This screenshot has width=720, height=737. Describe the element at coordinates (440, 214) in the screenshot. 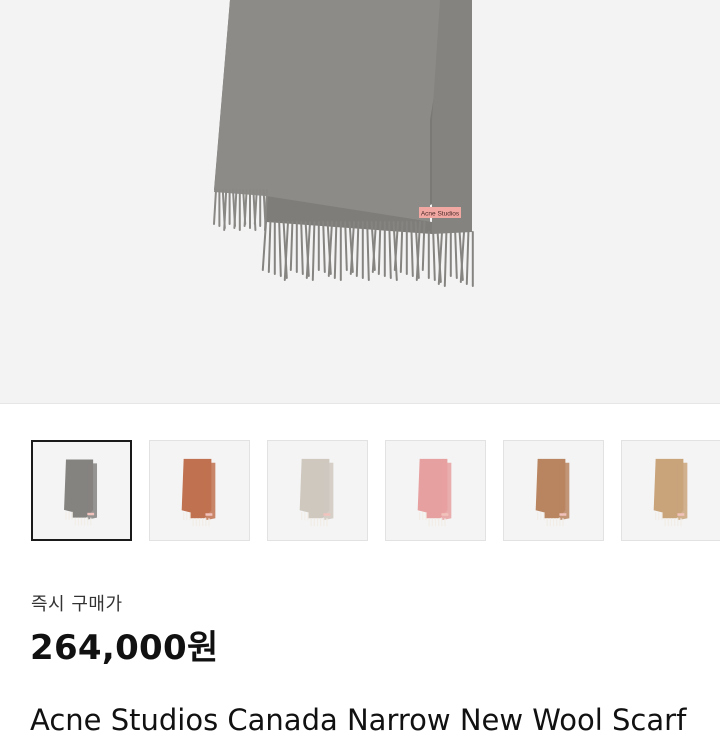

I see `brand-label-text: Acne Studios` at that location.